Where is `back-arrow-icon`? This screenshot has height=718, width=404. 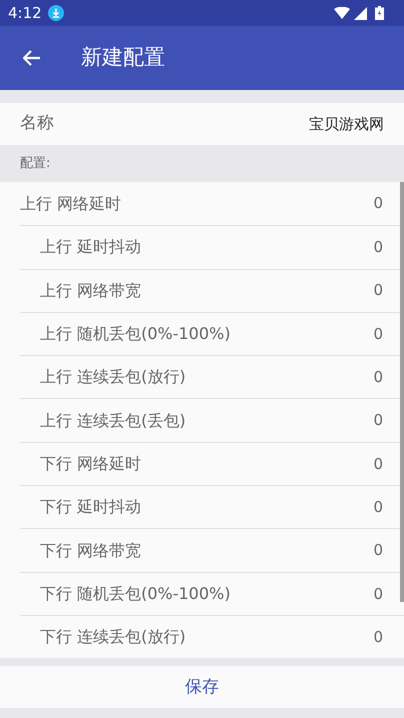
back-arrow-icon is located at coordinates (32, 58).